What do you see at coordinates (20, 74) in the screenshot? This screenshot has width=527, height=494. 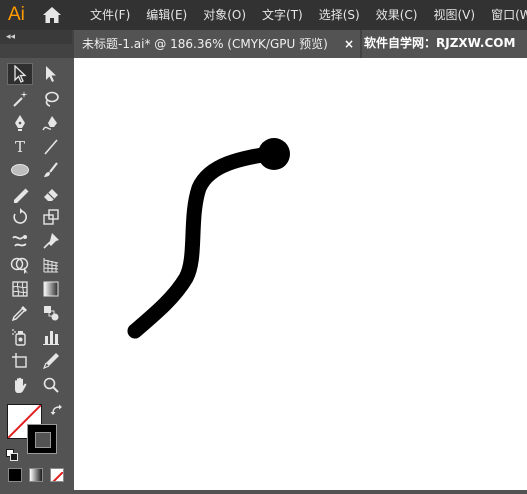 I see `selection-tool-icon` at bounding box center [20, 74].